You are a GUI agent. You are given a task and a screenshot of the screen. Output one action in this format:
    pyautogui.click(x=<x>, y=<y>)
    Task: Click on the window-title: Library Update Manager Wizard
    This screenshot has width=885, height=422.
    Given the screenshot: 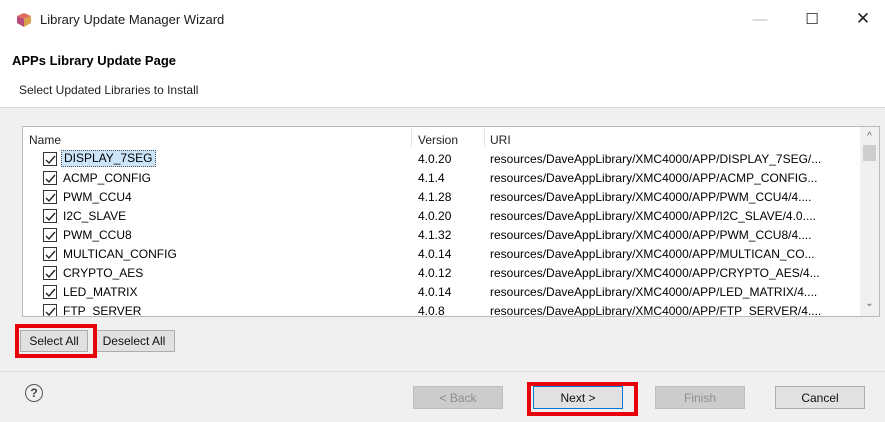 What is the action you would take?
    pyautogui.click(x=132, y=19)
    